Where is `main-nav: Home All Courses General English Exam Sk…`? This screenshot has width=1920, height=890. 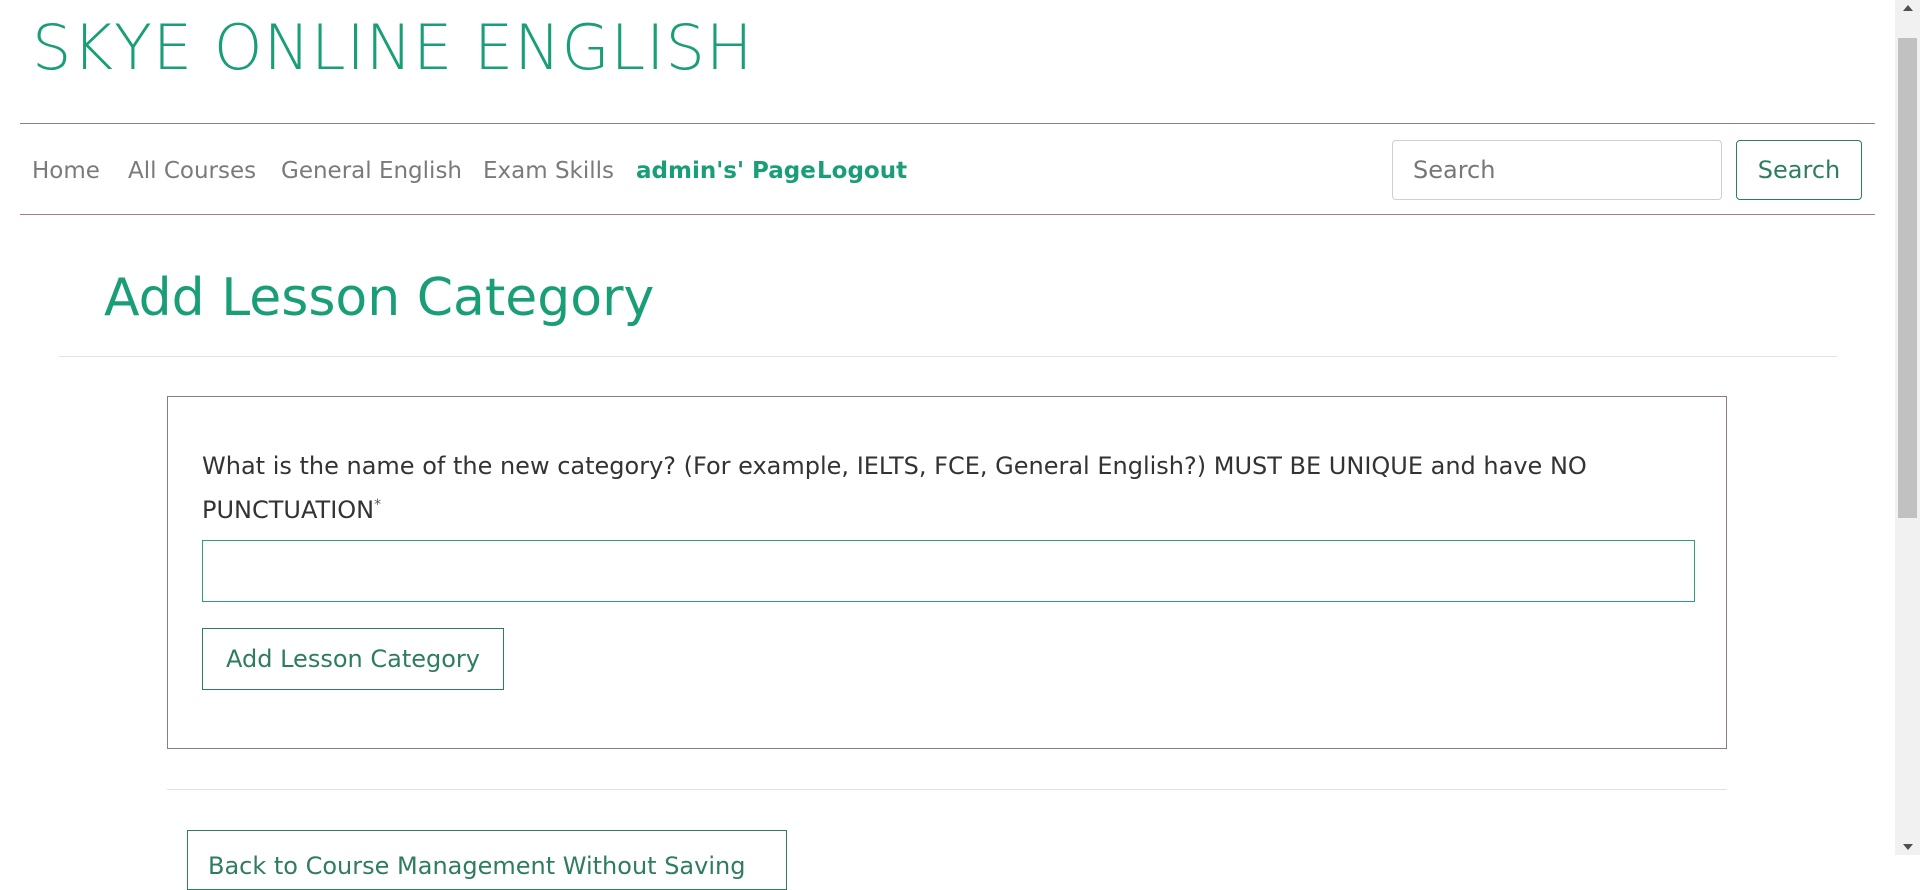 main-nav: Home All Courses General English Exam Sk… is located at coordinates (947, 169).